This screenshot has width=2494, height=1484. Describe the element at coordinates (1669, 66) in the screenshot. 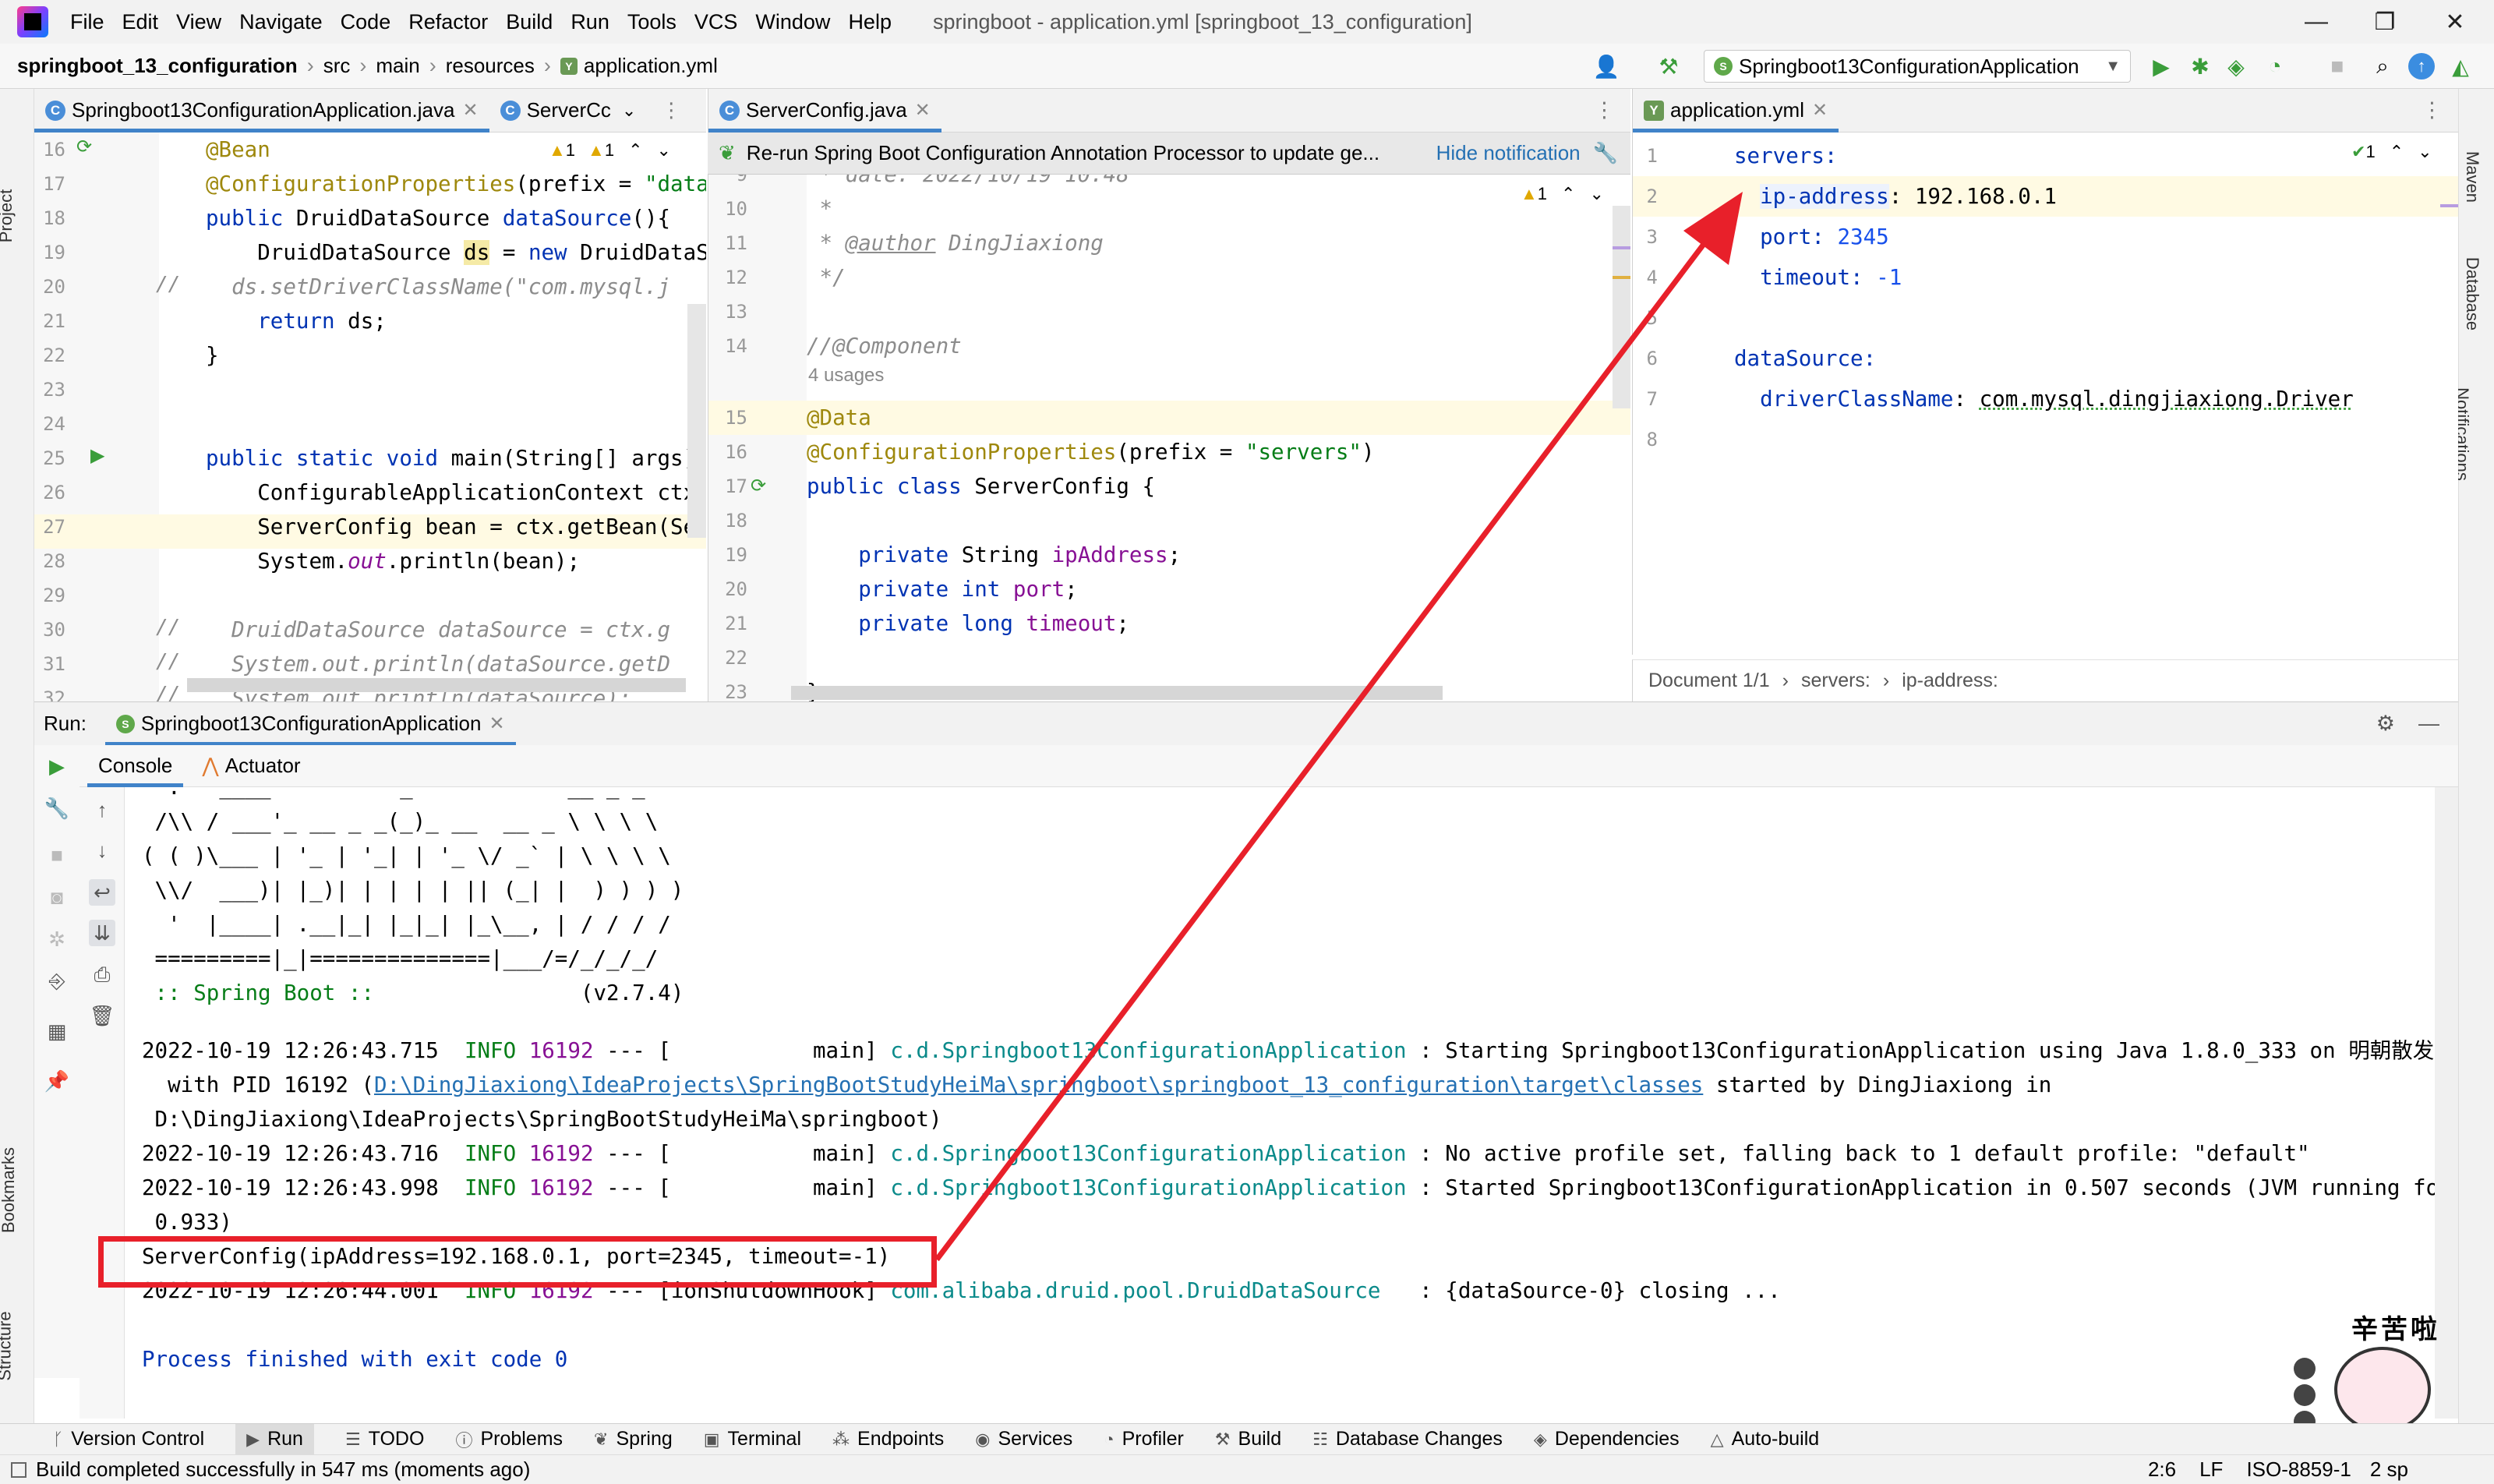

I see `hammer-build-icon: ⚒` at that location.